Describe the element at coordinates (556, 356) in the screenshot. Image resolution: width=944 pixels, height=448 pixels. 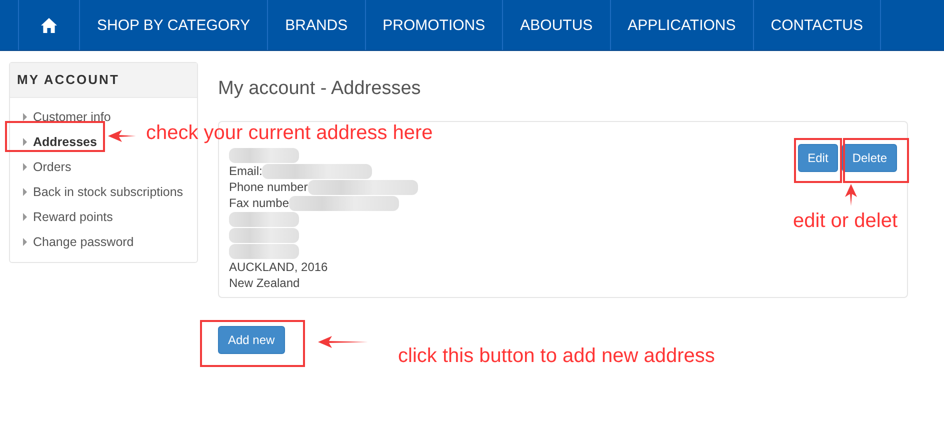
I see `annotation-text: click this button to add new address` at that location.